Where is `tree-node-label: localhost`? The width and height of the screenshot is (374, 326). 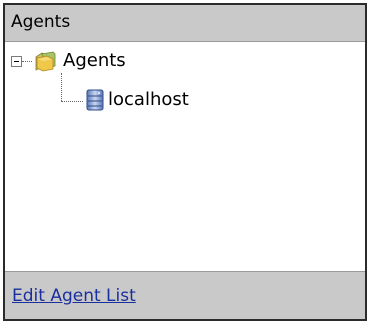 tree-node-label: localhost is located at coordinates (148, 99).